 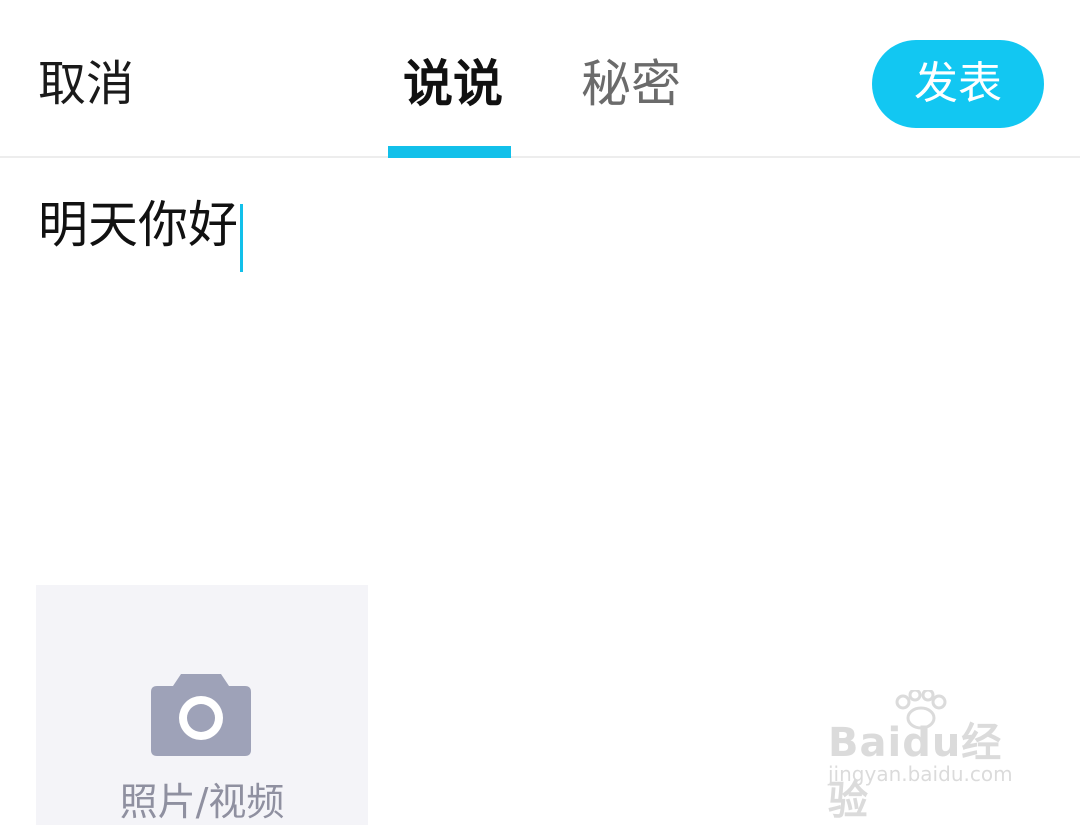 I want to click on photo-video-label: 照片/视频, so click(x=202, y=802).